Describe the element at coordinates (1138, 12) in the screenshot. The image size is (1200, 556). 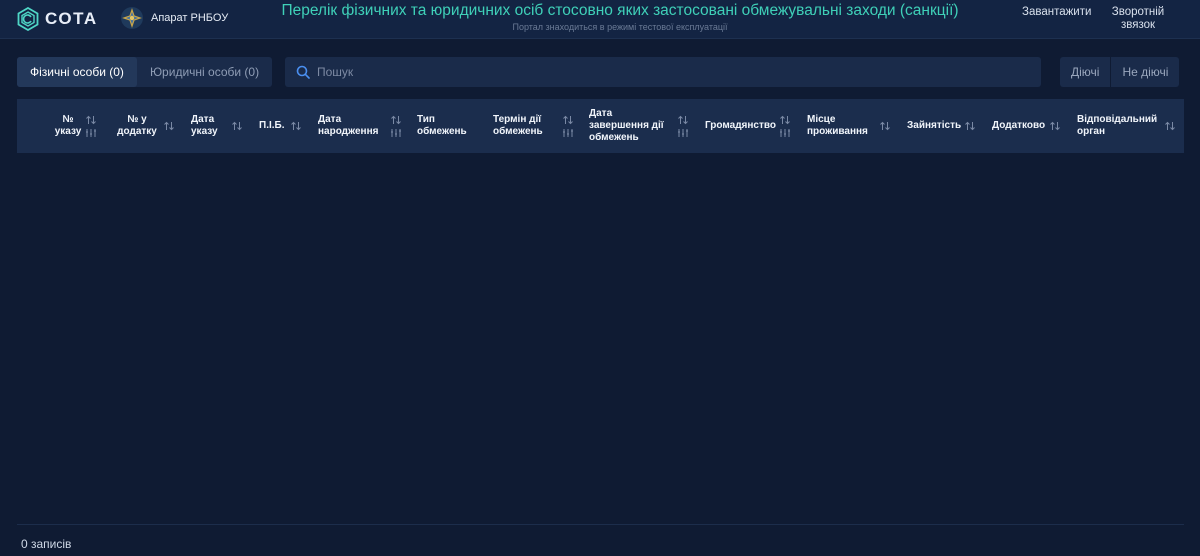
I see `feedback-label-line1: Зворотній` at that location.